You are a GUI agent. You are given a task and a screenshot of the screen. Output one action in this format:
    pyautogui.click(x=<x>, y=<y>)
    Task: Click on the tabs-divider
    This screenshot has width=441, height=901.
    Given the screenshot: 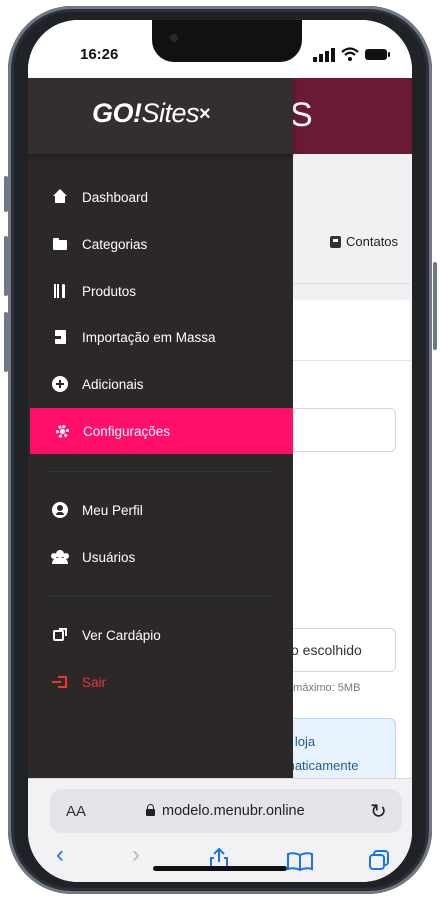 What is the action you would take?
    pyautogui.click(x=350, y=283)
    